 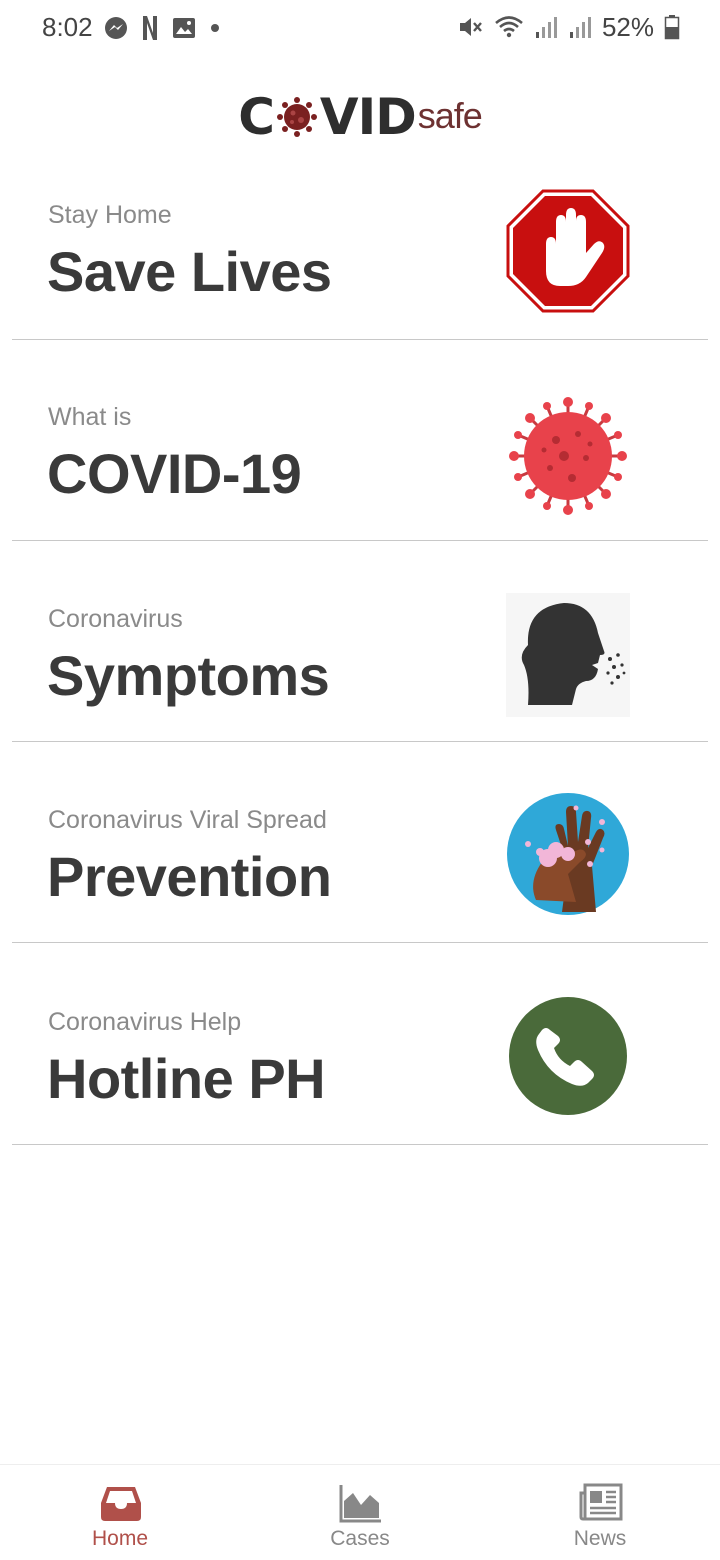 What do you see at coordinates (174, 473) in the screenshot?
I see `menu-item-title: COVID-19` at bounding box center [174, 473].